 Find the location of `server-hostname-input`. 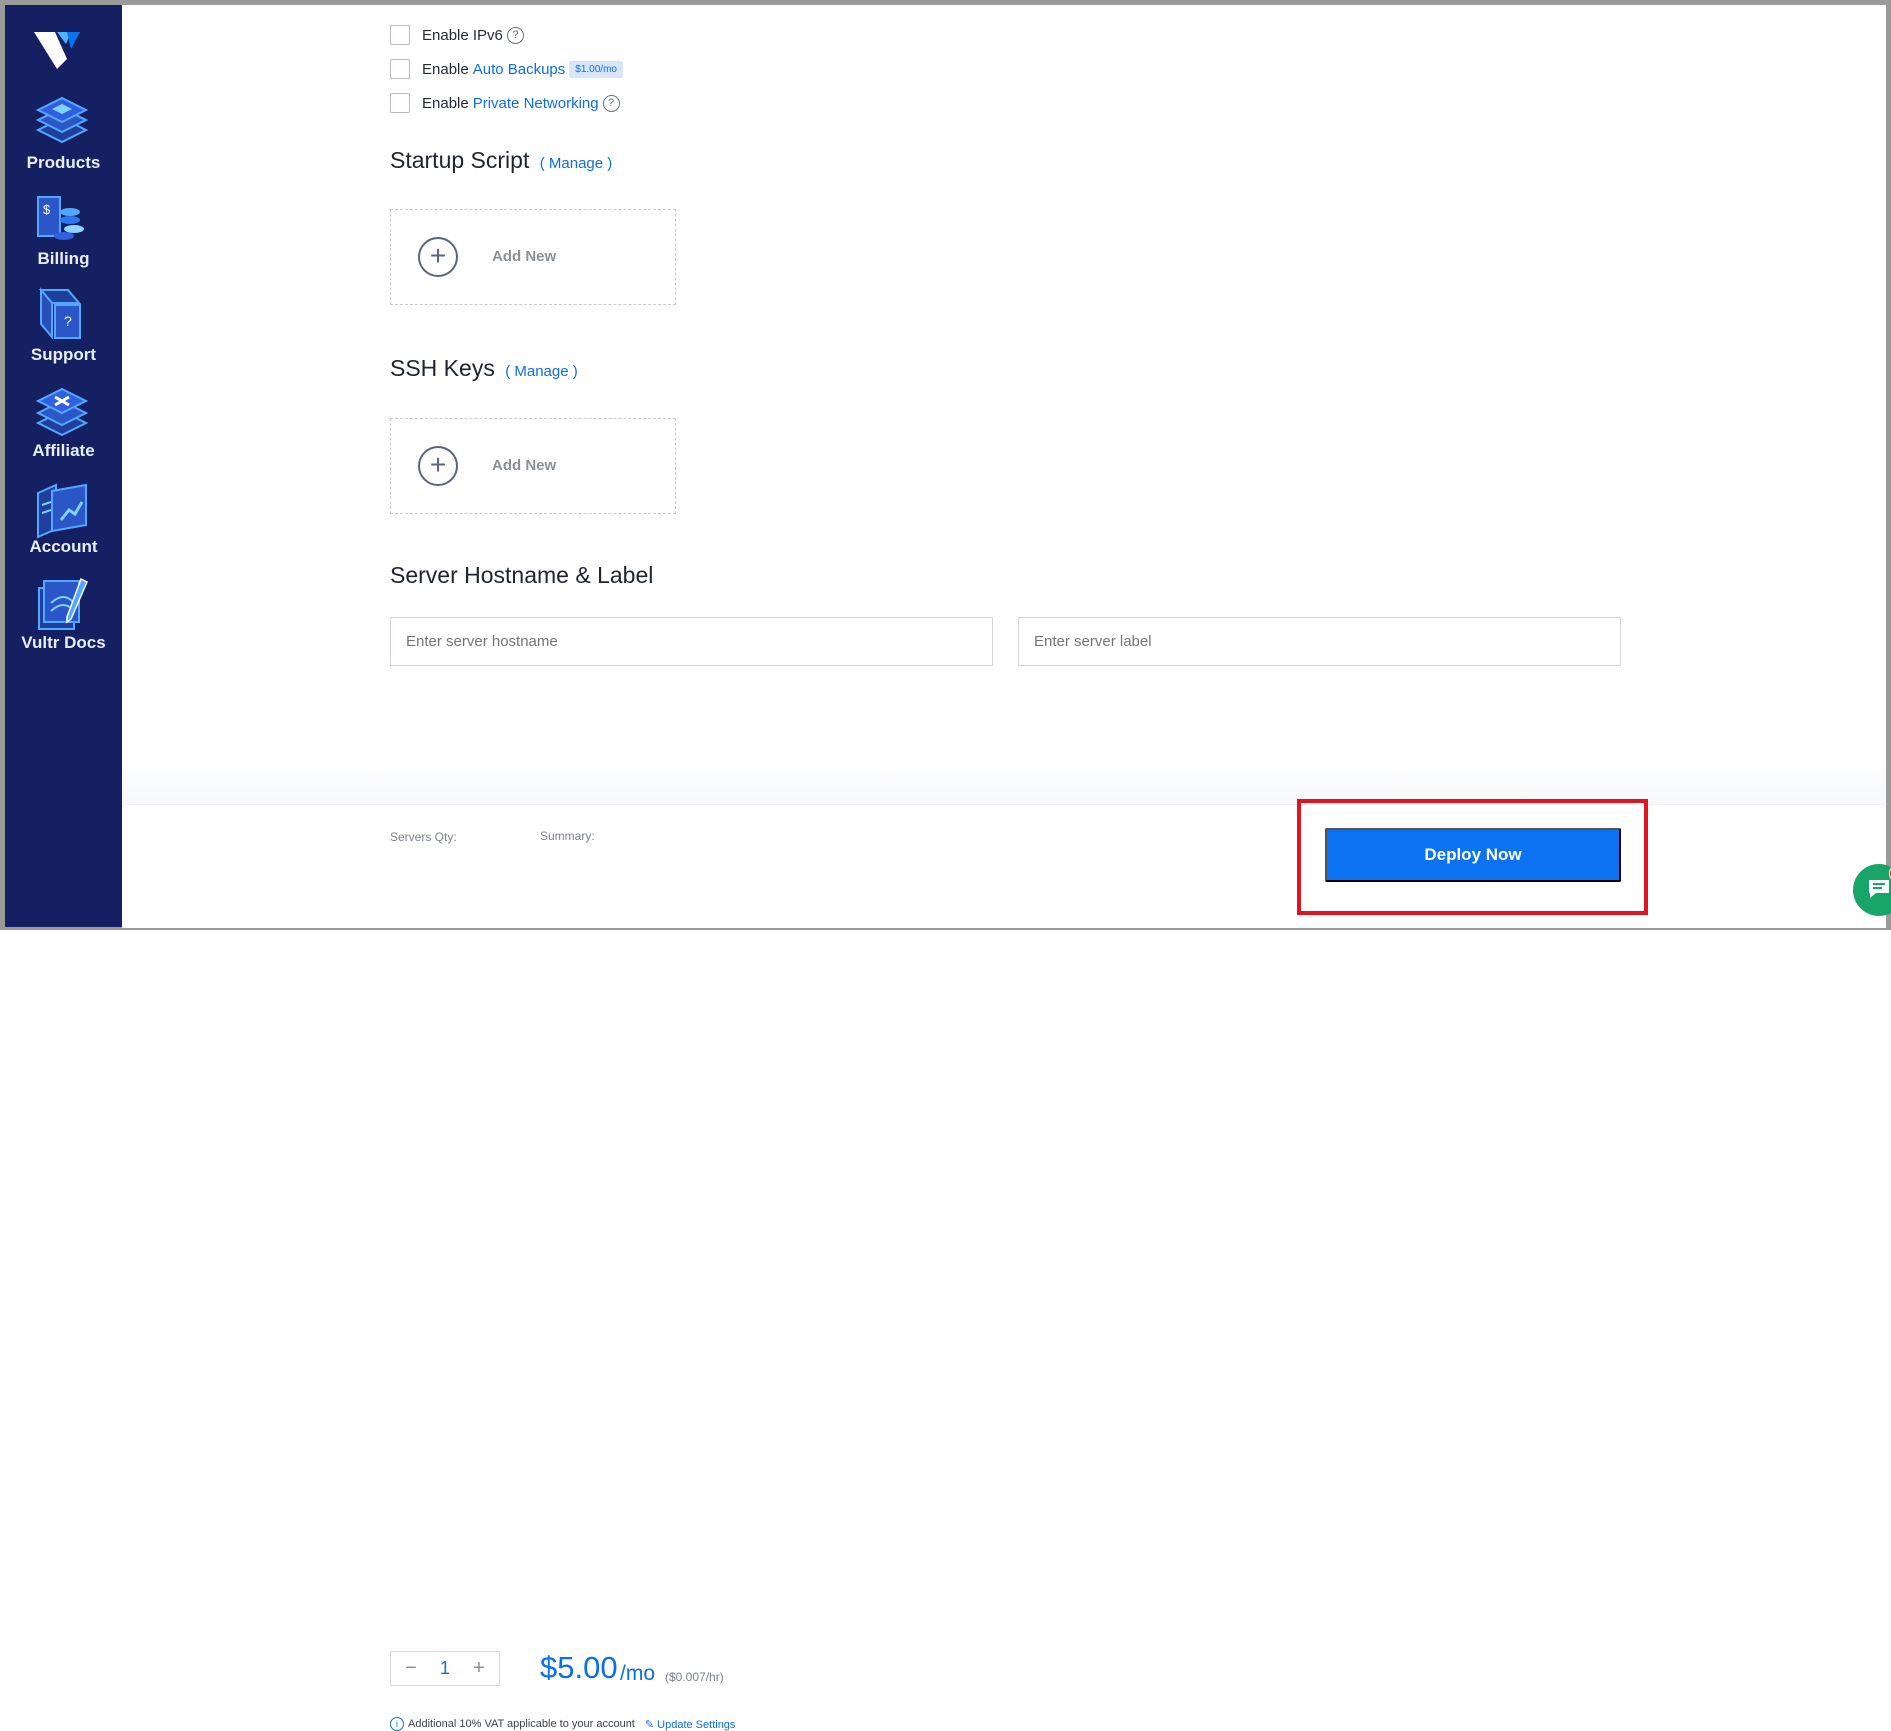

server-hostname-input is located at coordinates (691, 641).